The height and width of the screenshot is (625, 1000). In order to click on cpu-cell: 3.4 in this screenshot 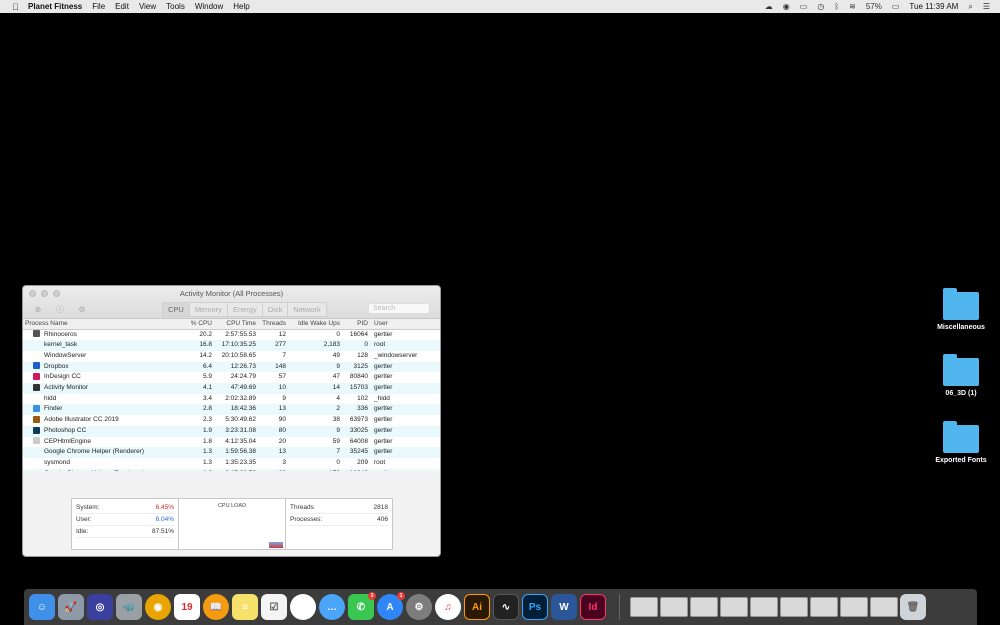, I will do `click(195, 399)`.